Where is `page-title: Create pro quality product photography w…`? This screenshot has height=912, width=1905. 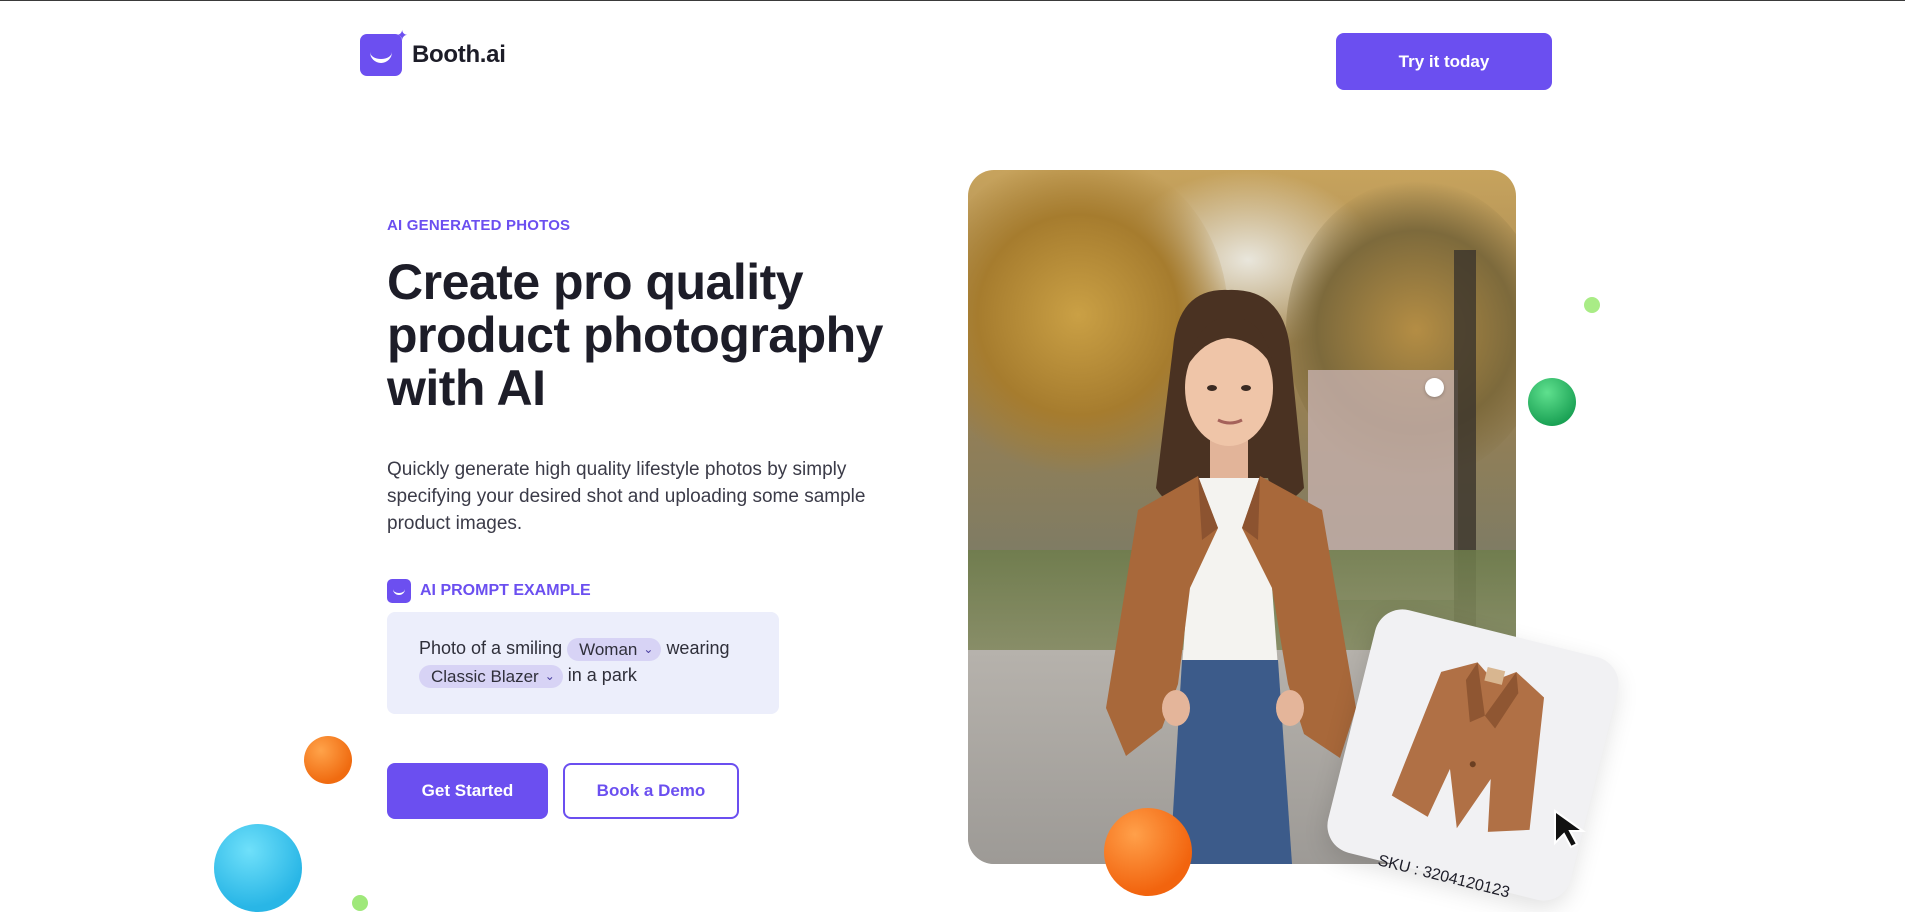
page-title: Create pro quality product photography w… is located at coordinates (667, 335).